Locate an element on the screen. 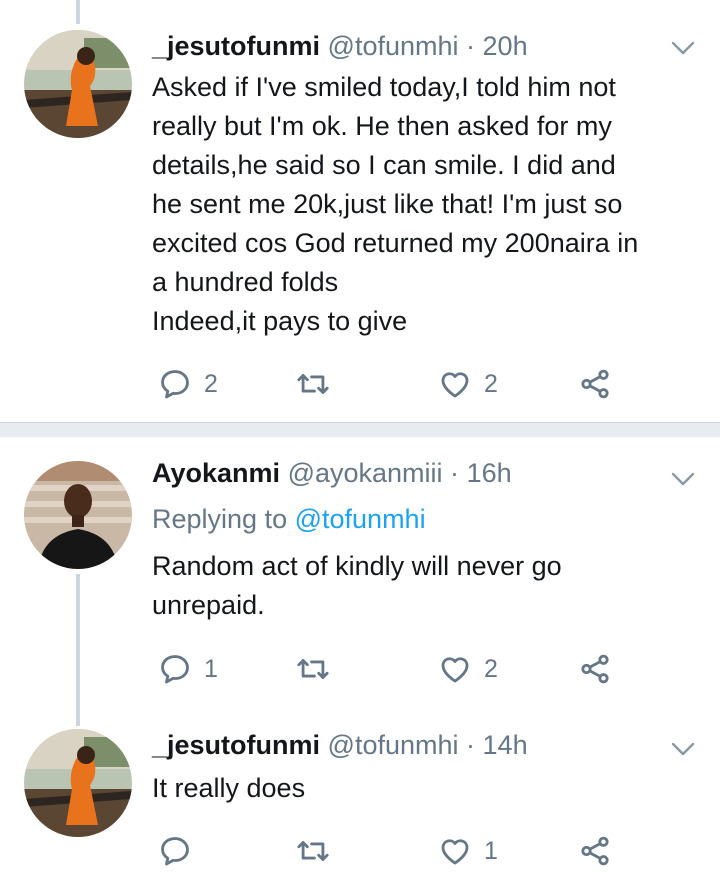 The image size is (720, 881). reply-button: 1 is located at coordinates (188, 669).